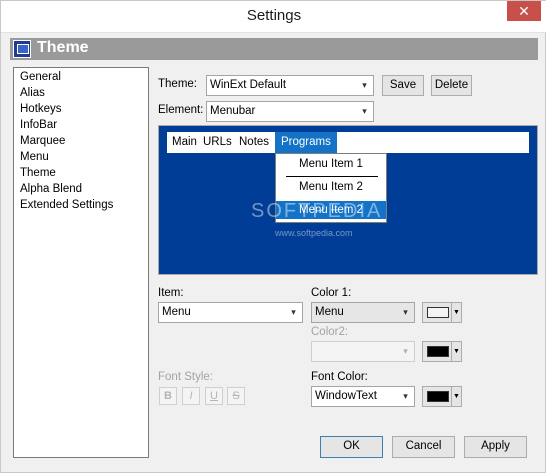 This screenshot has width=546, height=473. I want to click on underline-button: U, so click(214, 396).